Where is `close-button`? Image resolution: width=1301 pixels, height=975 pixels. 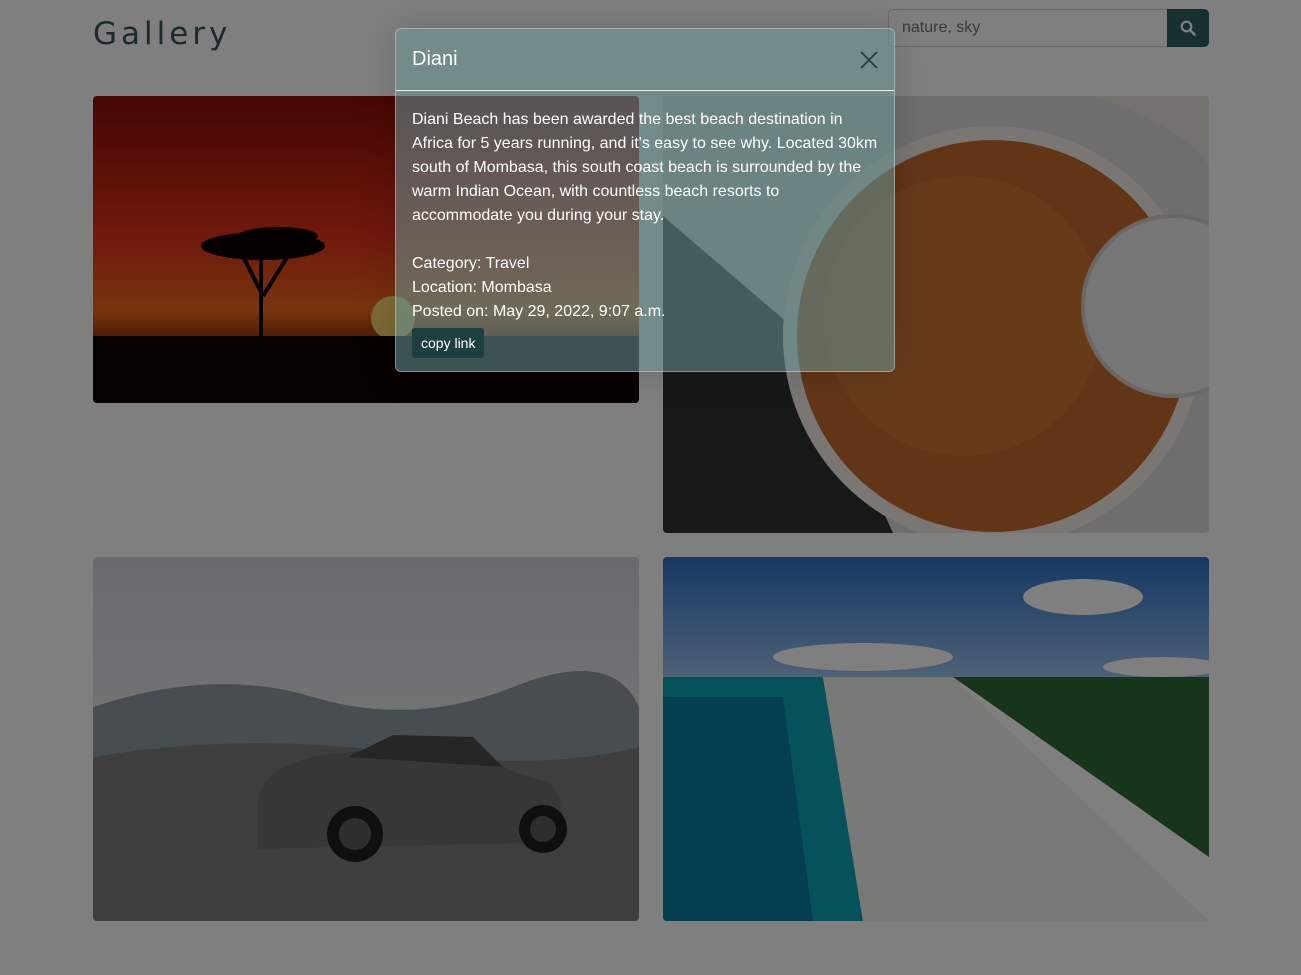 close-button is located at coordinates (869, 60).